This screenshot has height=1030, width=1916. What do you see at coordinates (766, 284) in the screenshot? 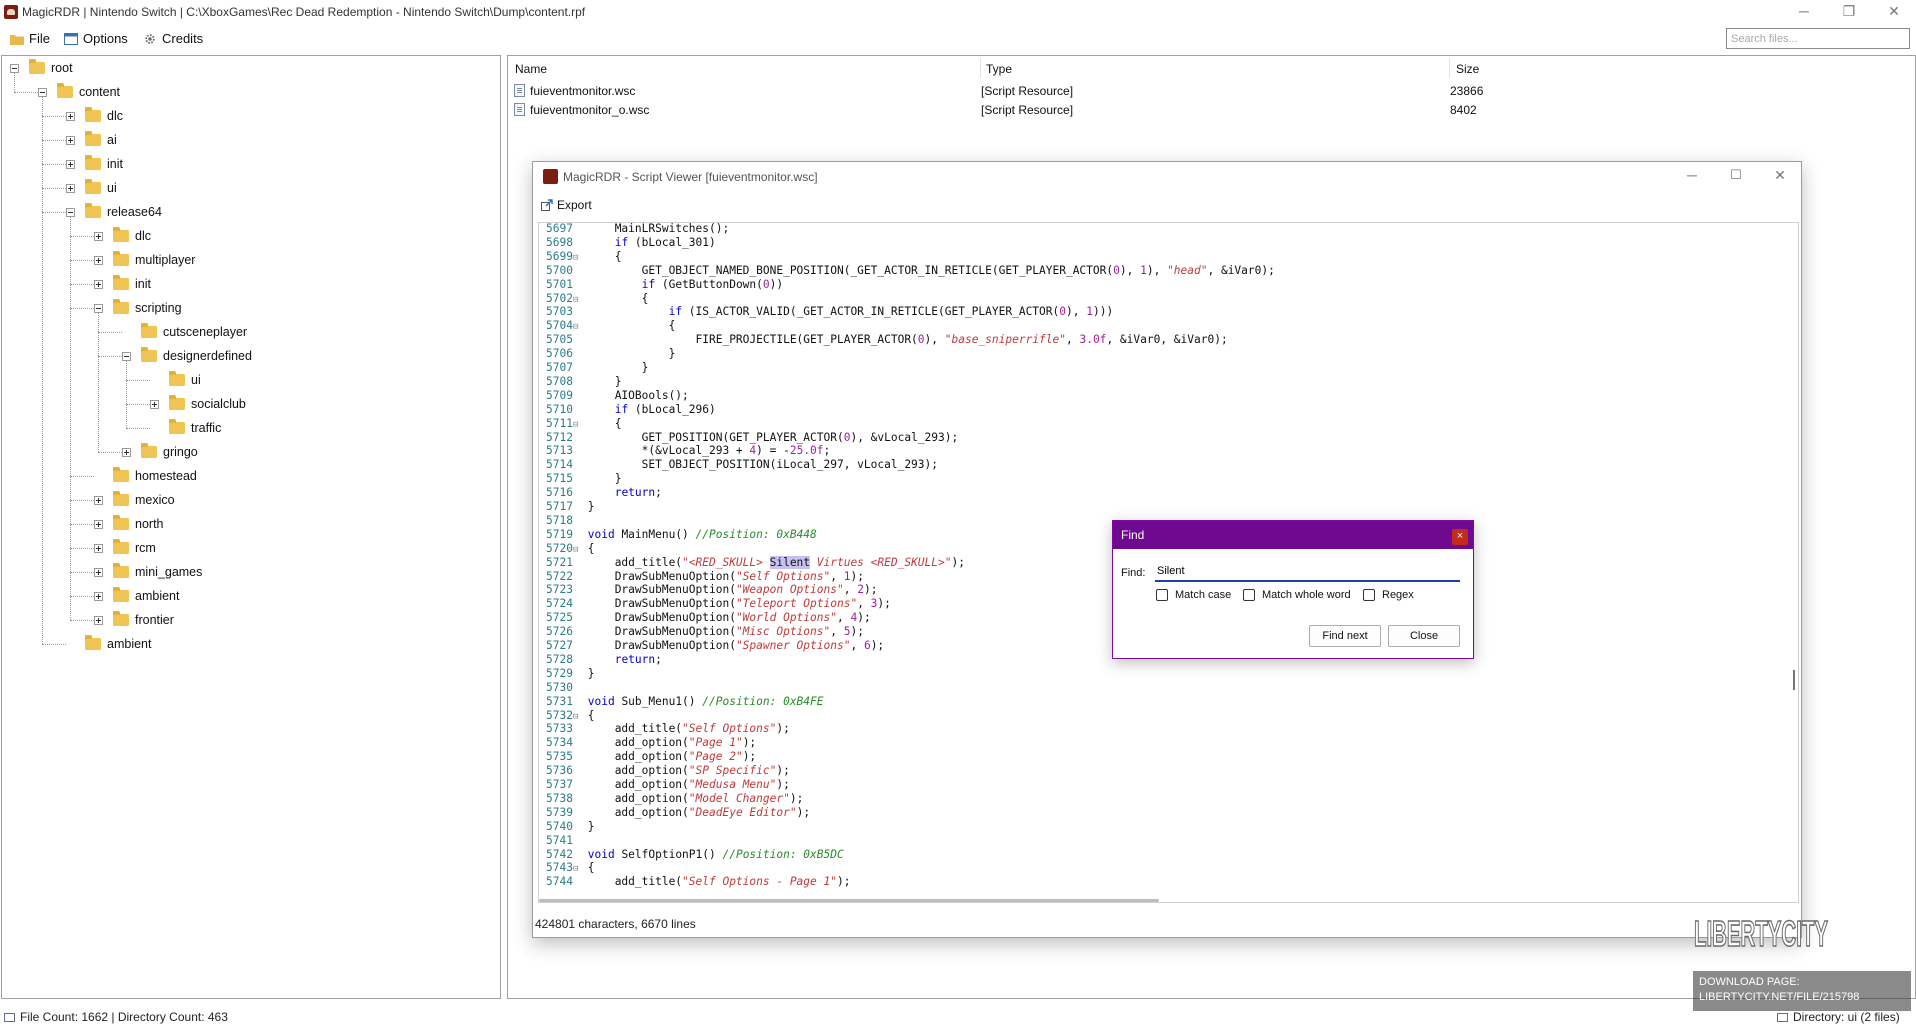
I see `code-token: 0` at bounding box center [766, 284].